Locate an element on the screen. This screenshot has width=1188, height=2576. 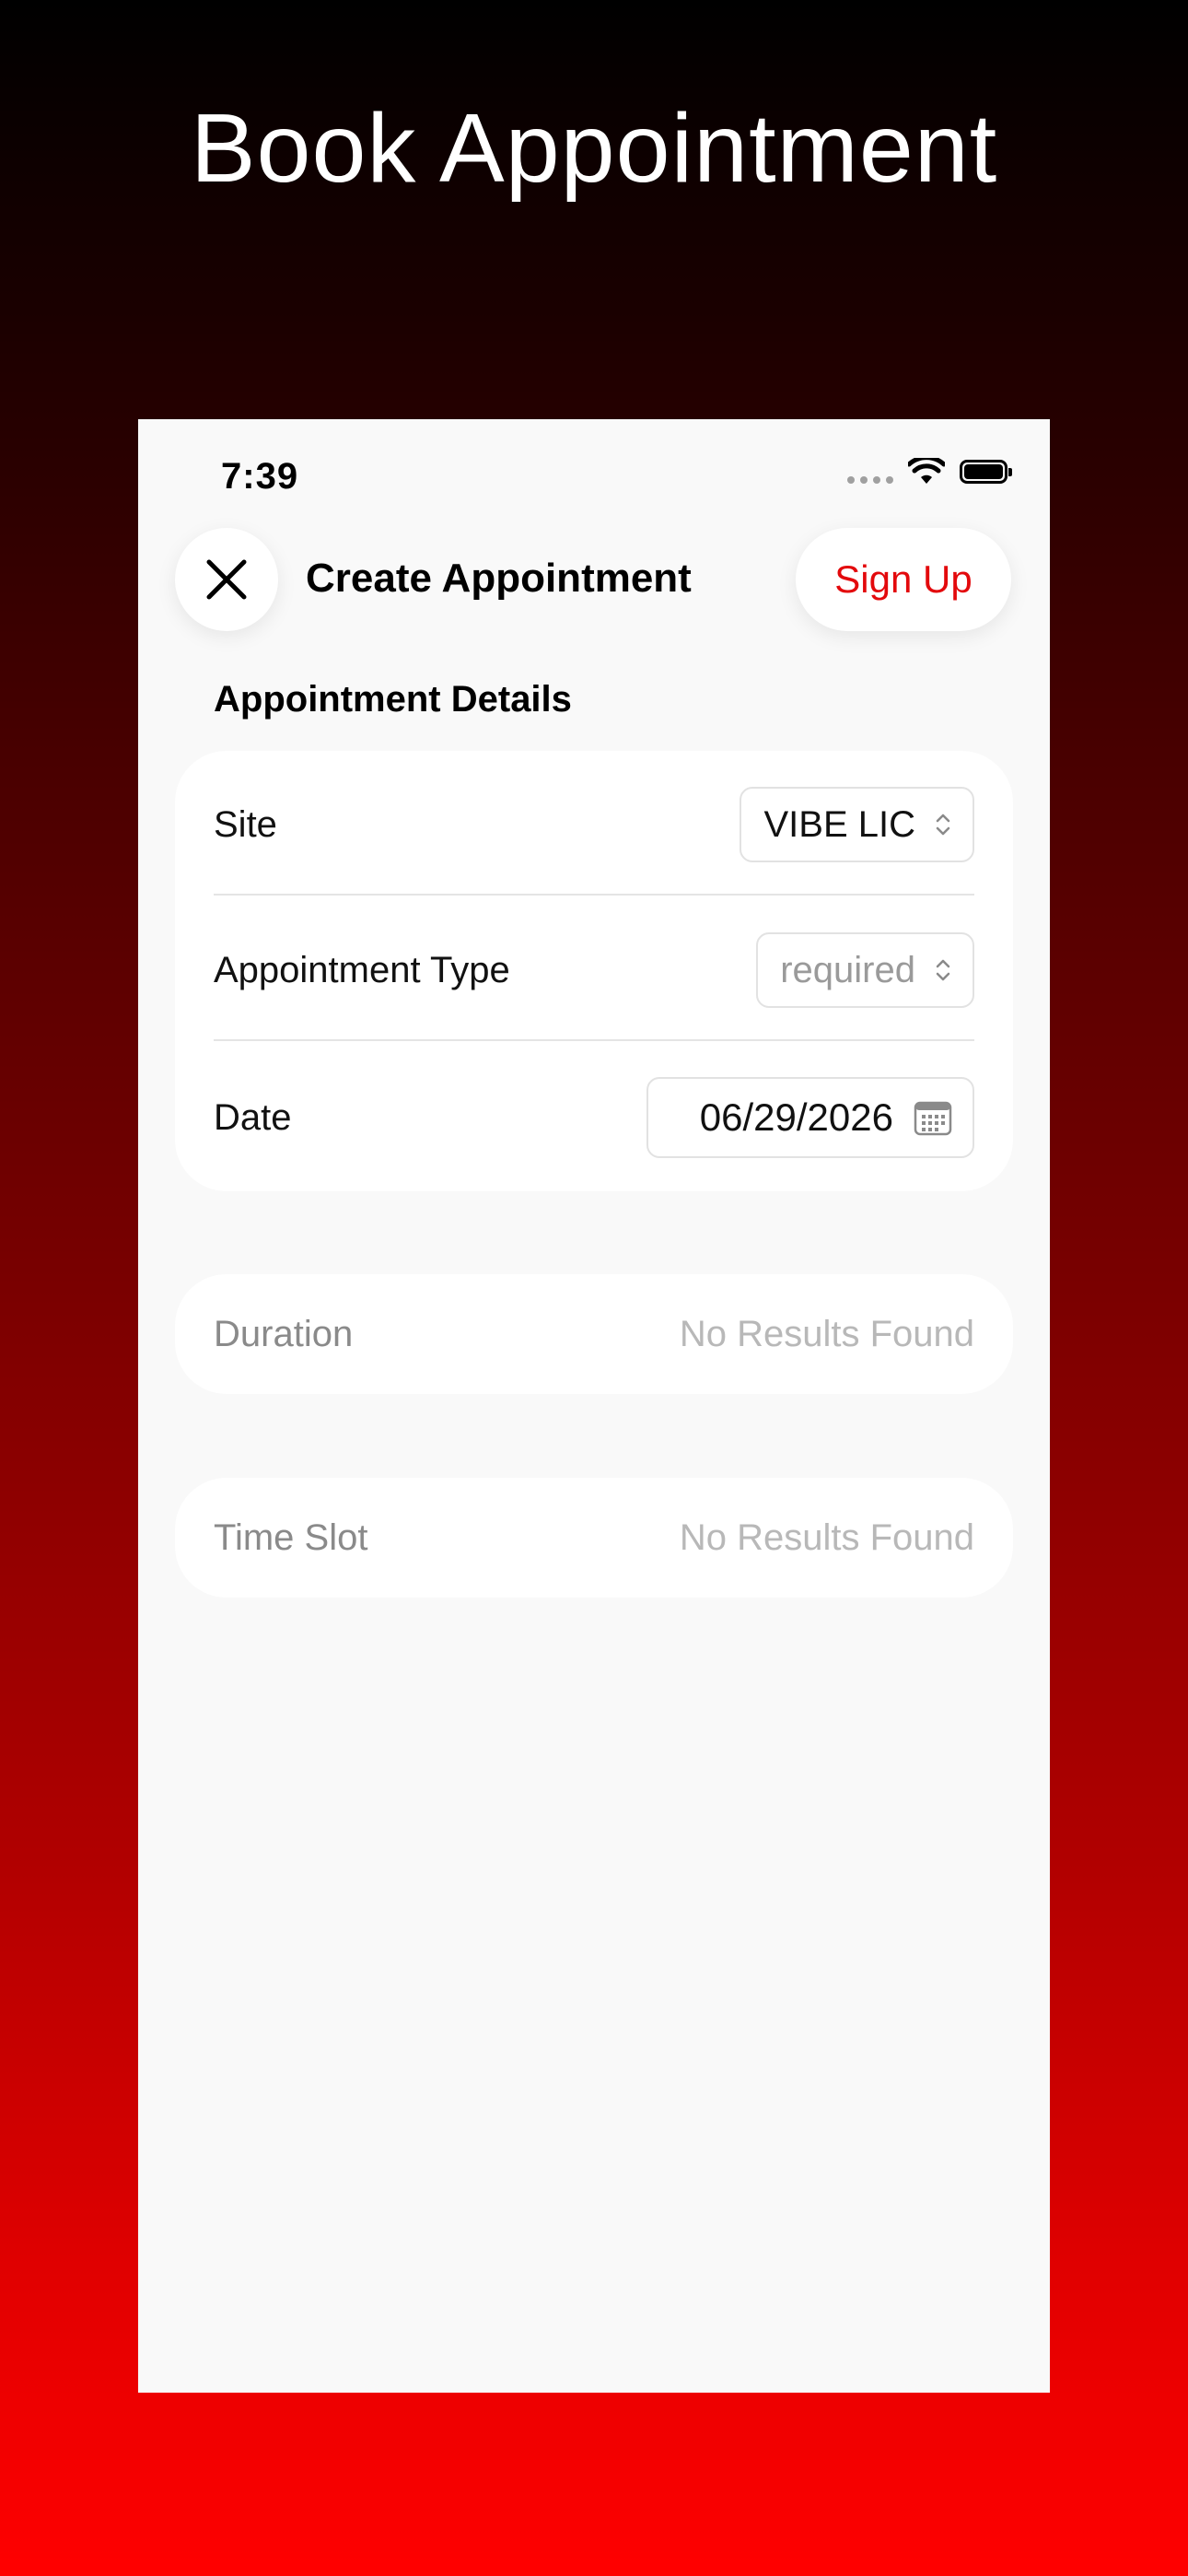
close-button is located at coordinates (226, 579).